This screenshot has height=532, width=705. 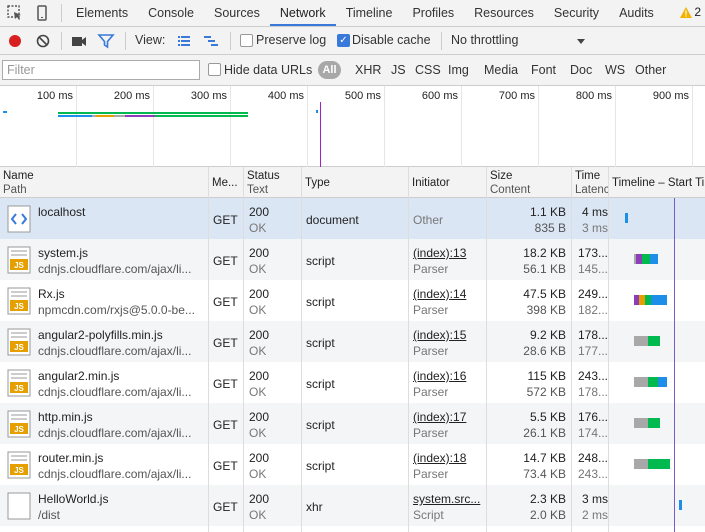 I want to click on tab-network: Network, so click(x=302, y=13).